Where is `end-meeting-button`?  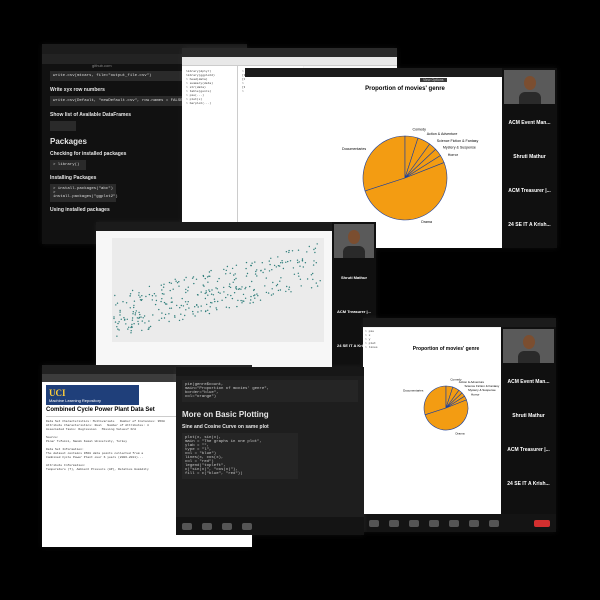 end-meeting-button is located at coordinates (542, 523).